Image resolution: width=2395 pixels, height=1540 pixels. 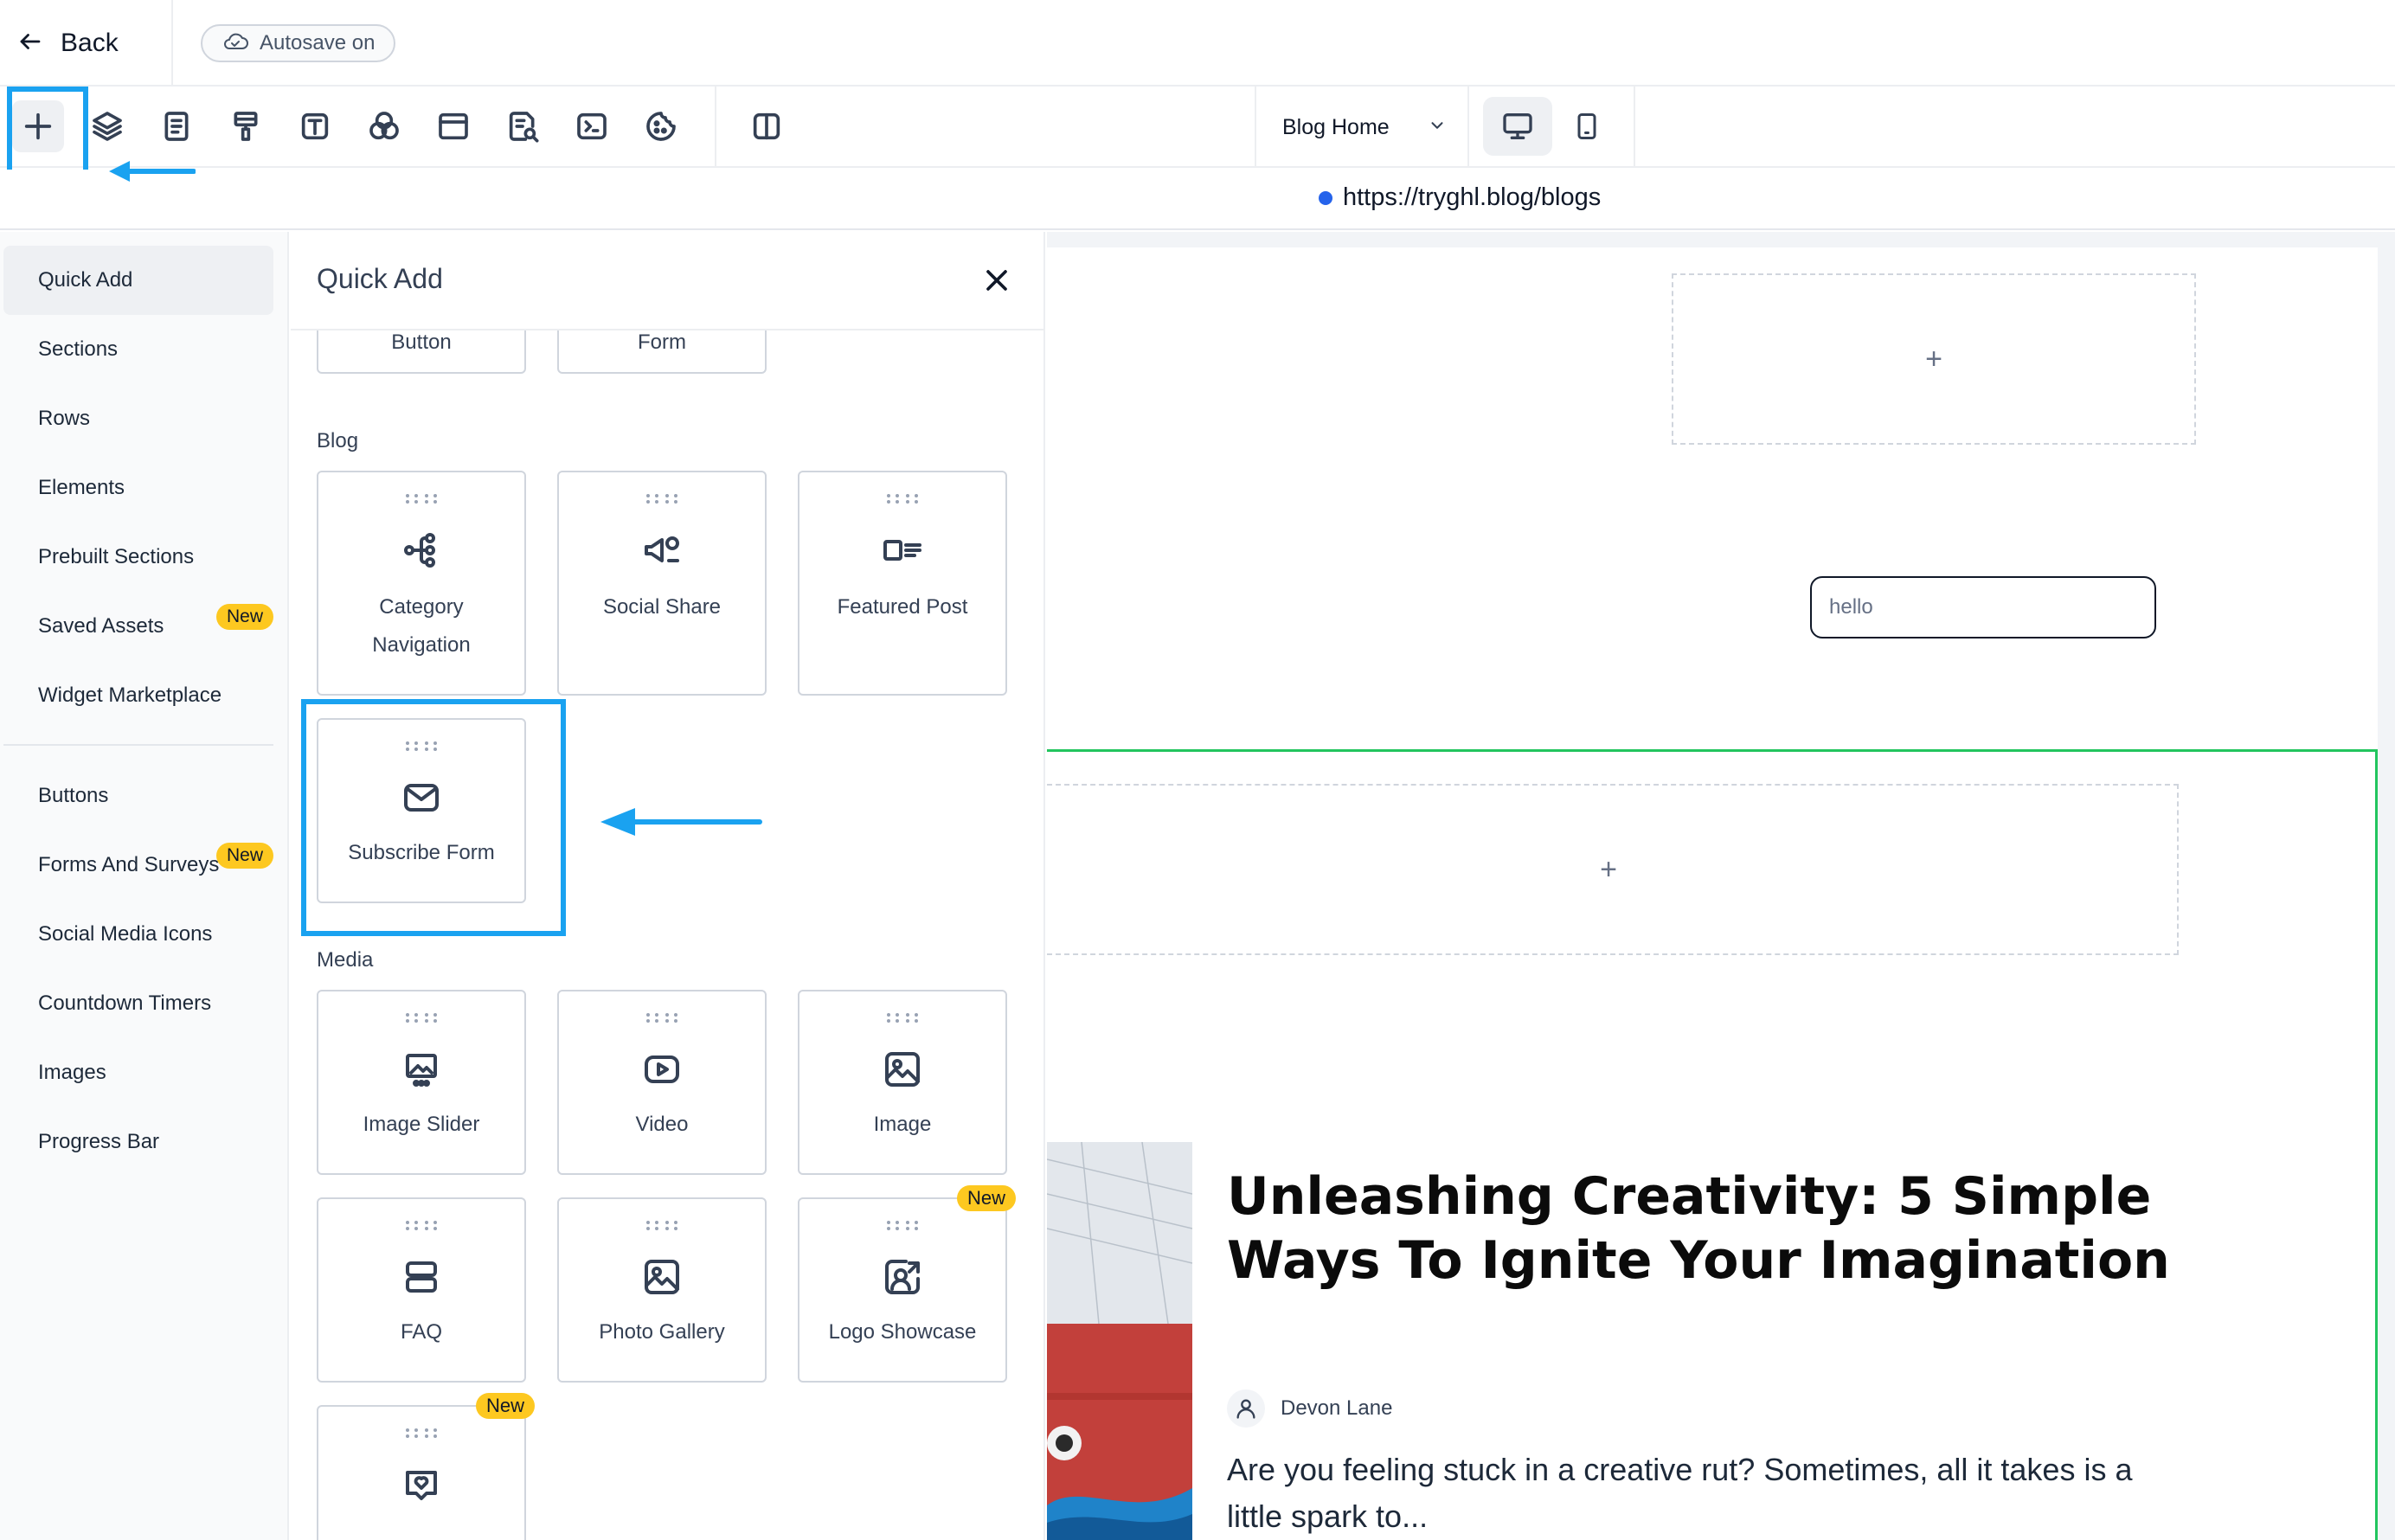 What do you see at coordinates (1851, 607) in the screenshot?
I see `input-value: hello` at bounding box center [1851, 607].